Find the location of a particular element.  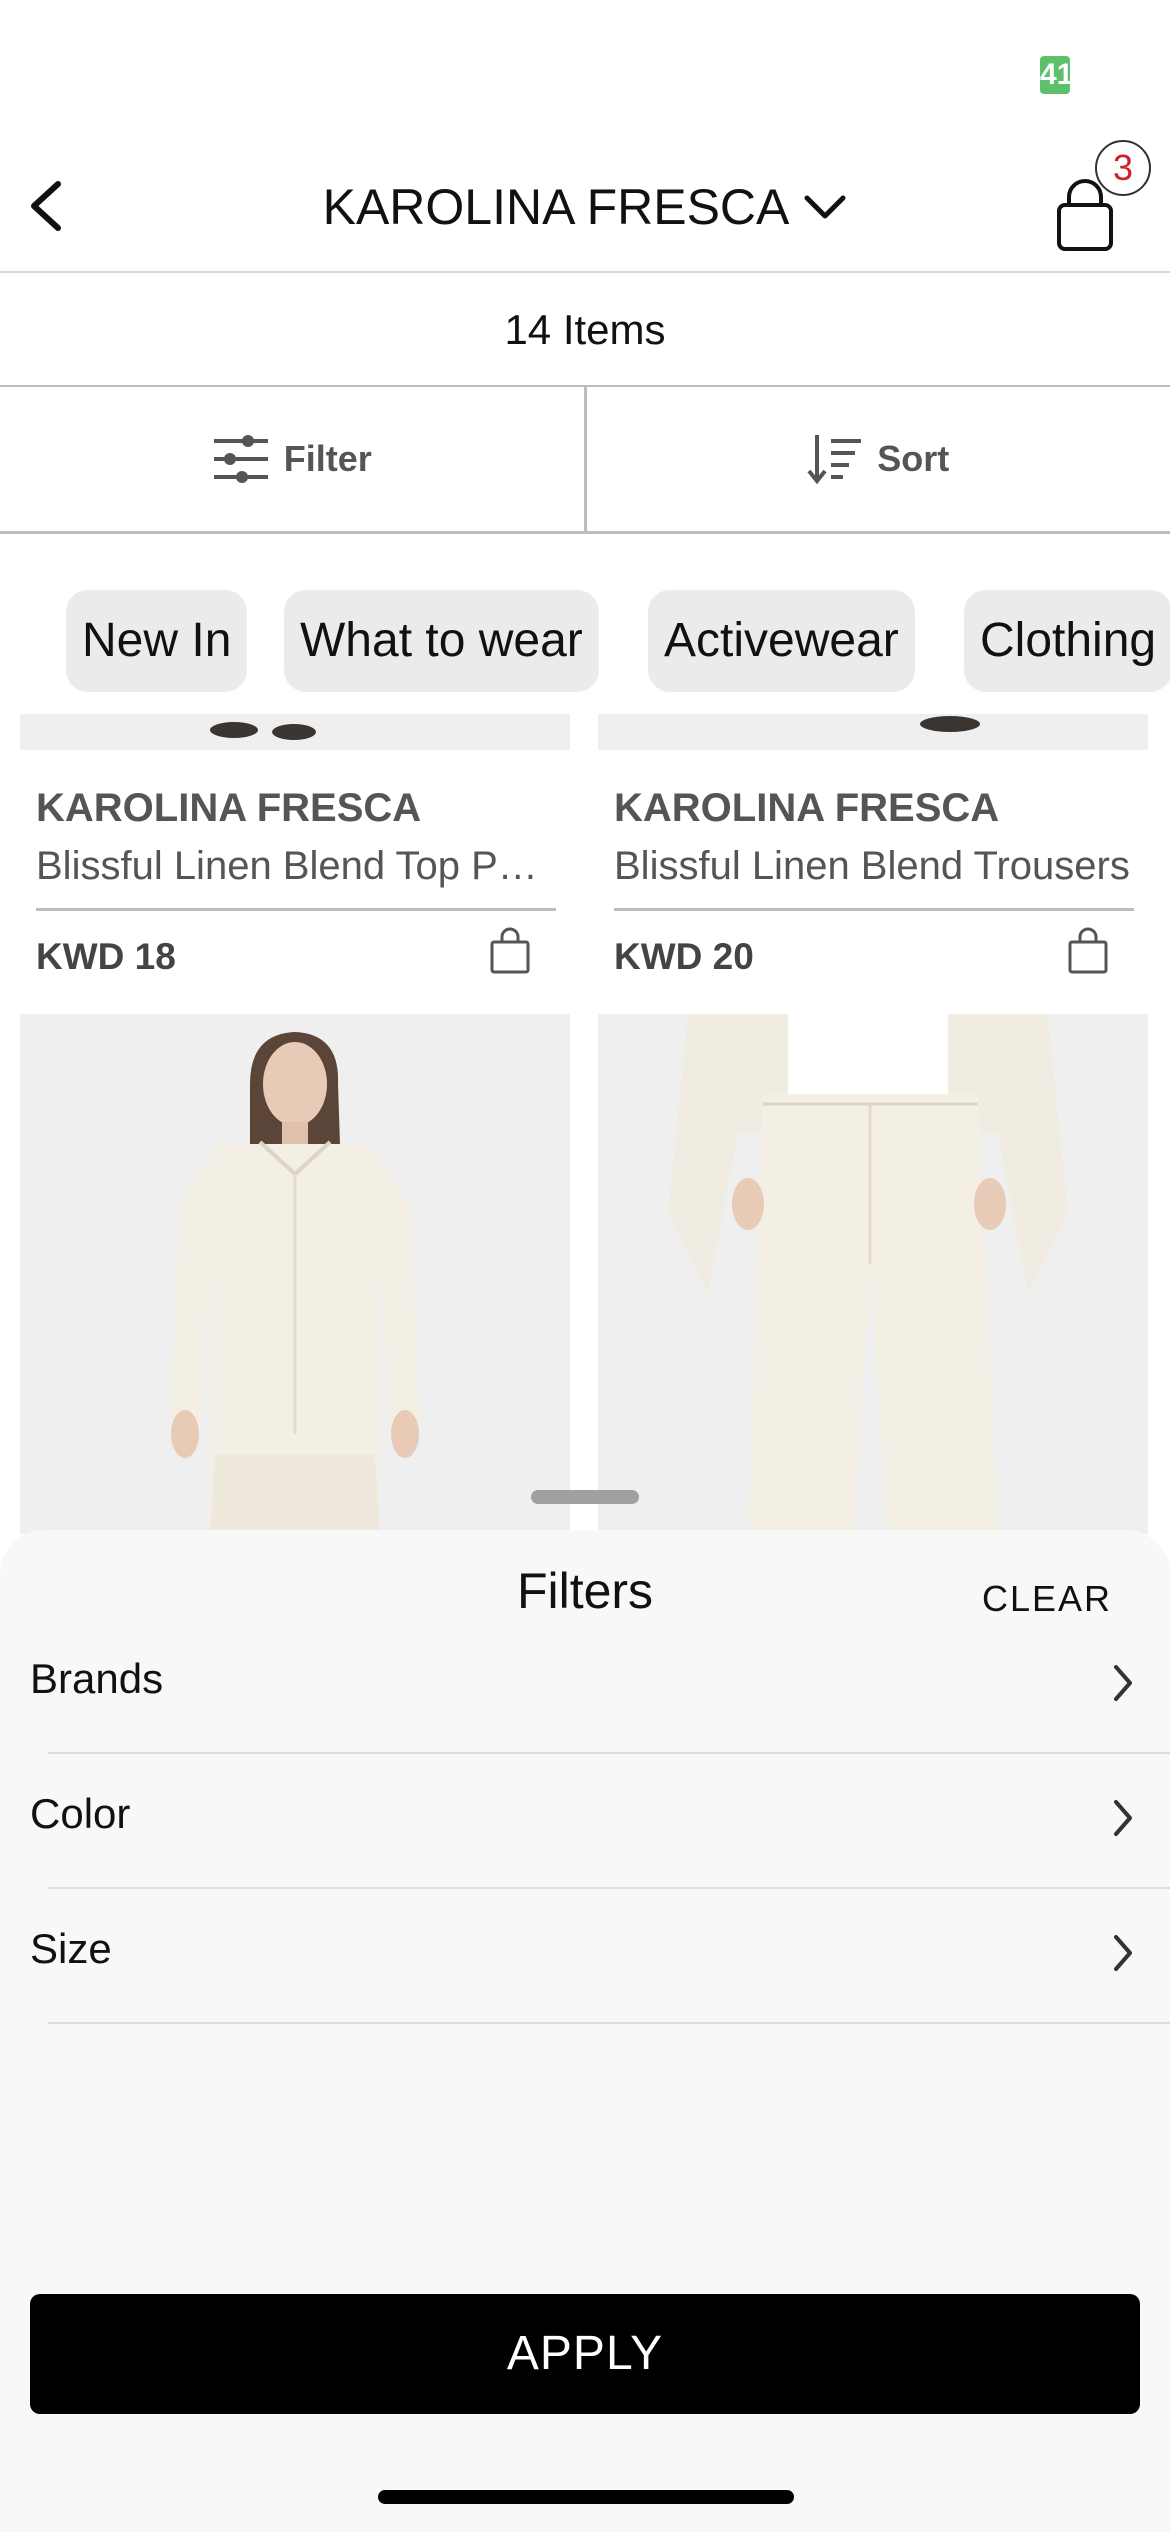

items-count: 14 Items is located at coordinates (585, 330).